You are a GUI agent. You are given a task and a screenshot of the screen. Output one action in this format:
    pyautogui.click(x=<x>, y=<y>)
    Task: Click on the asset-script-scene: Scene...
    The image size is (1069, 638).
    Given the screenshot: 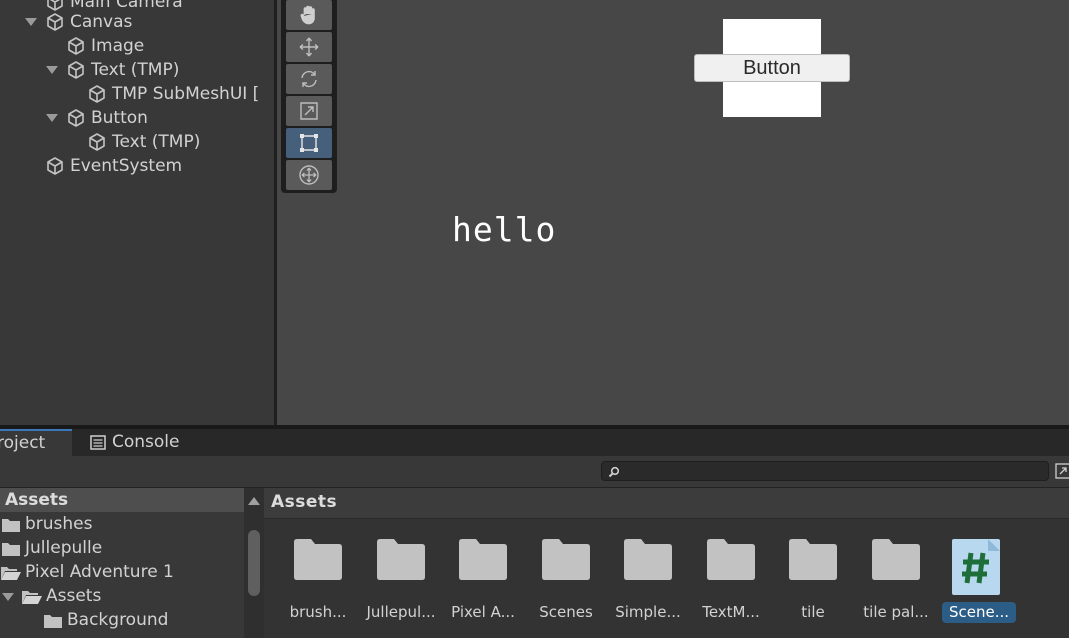 What is the action you would take?
    pyautogui.click(x=979, y=581)
    